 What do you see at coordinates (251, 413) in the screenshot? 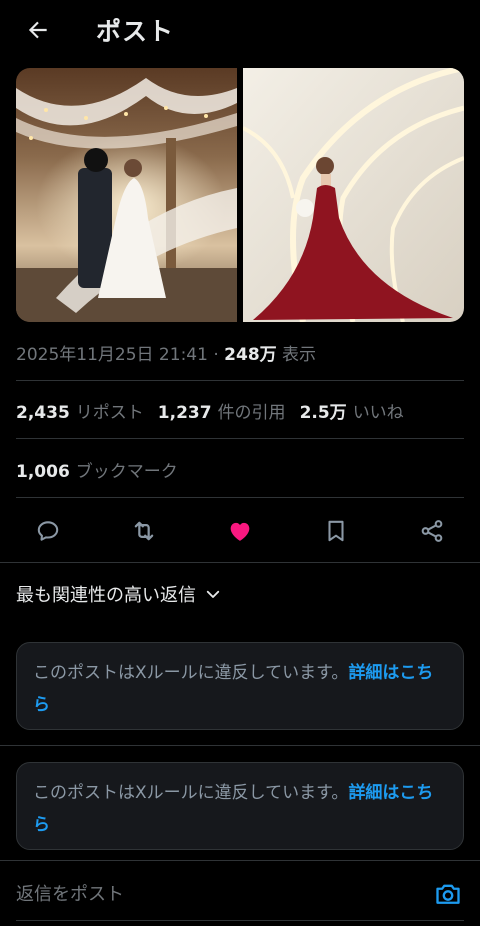
I see `quotes-label: 件の引用` at bounding box center [251, 413].